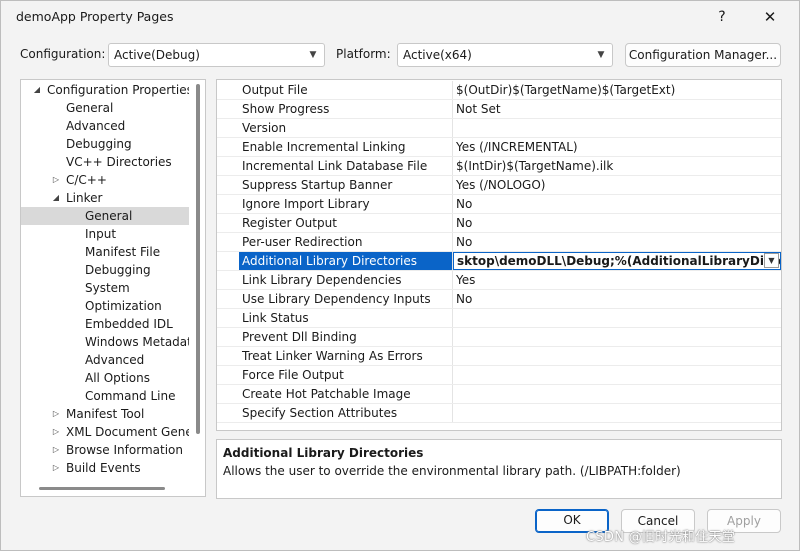 The image size is (800, 551). What do you see at coordinates (102, 488) in the screenshot?
I see `tree-horizontal-scrollbar` at bounding box center [102, 488].